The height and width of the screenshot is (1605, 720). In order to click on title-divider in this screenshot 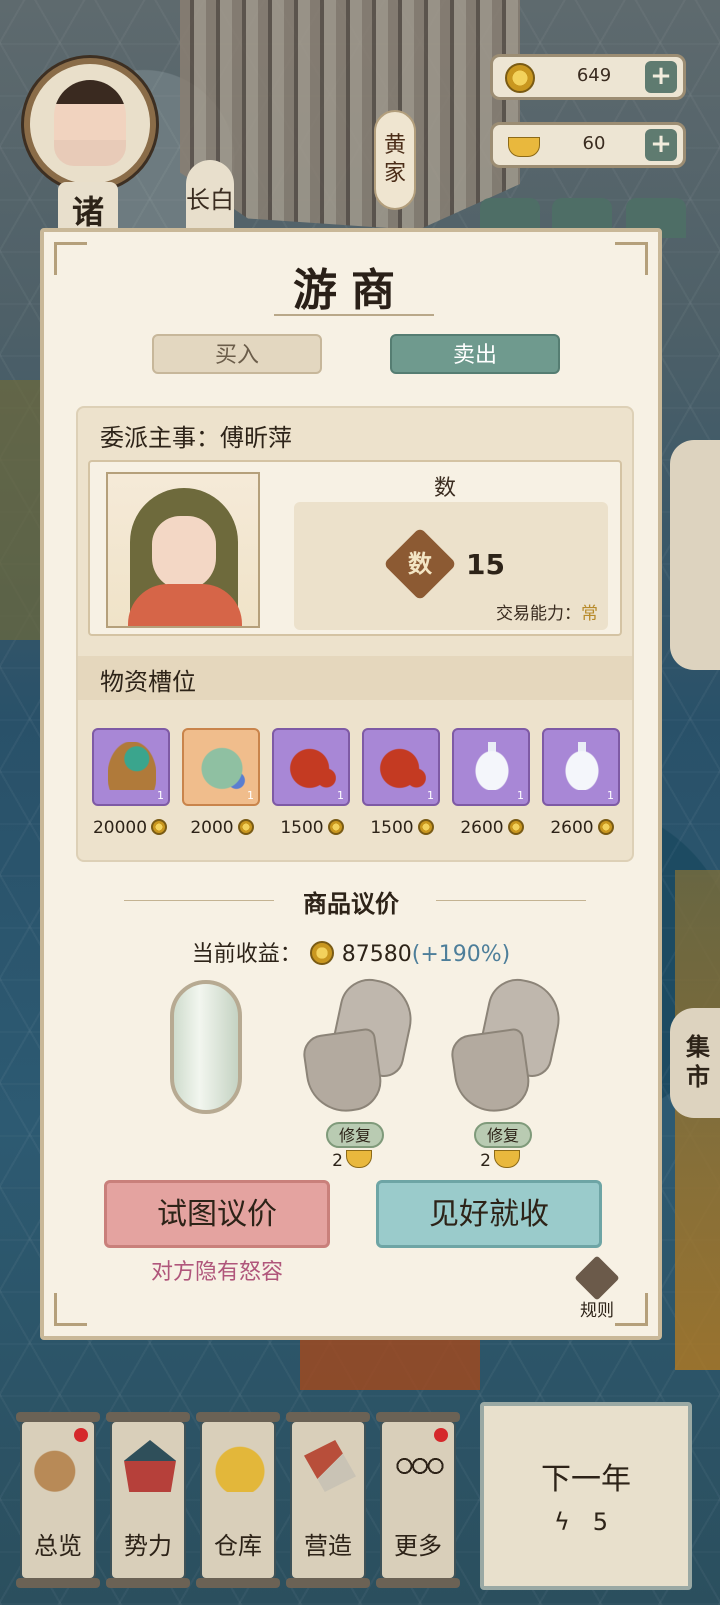, I will do `click(354, 315)`.